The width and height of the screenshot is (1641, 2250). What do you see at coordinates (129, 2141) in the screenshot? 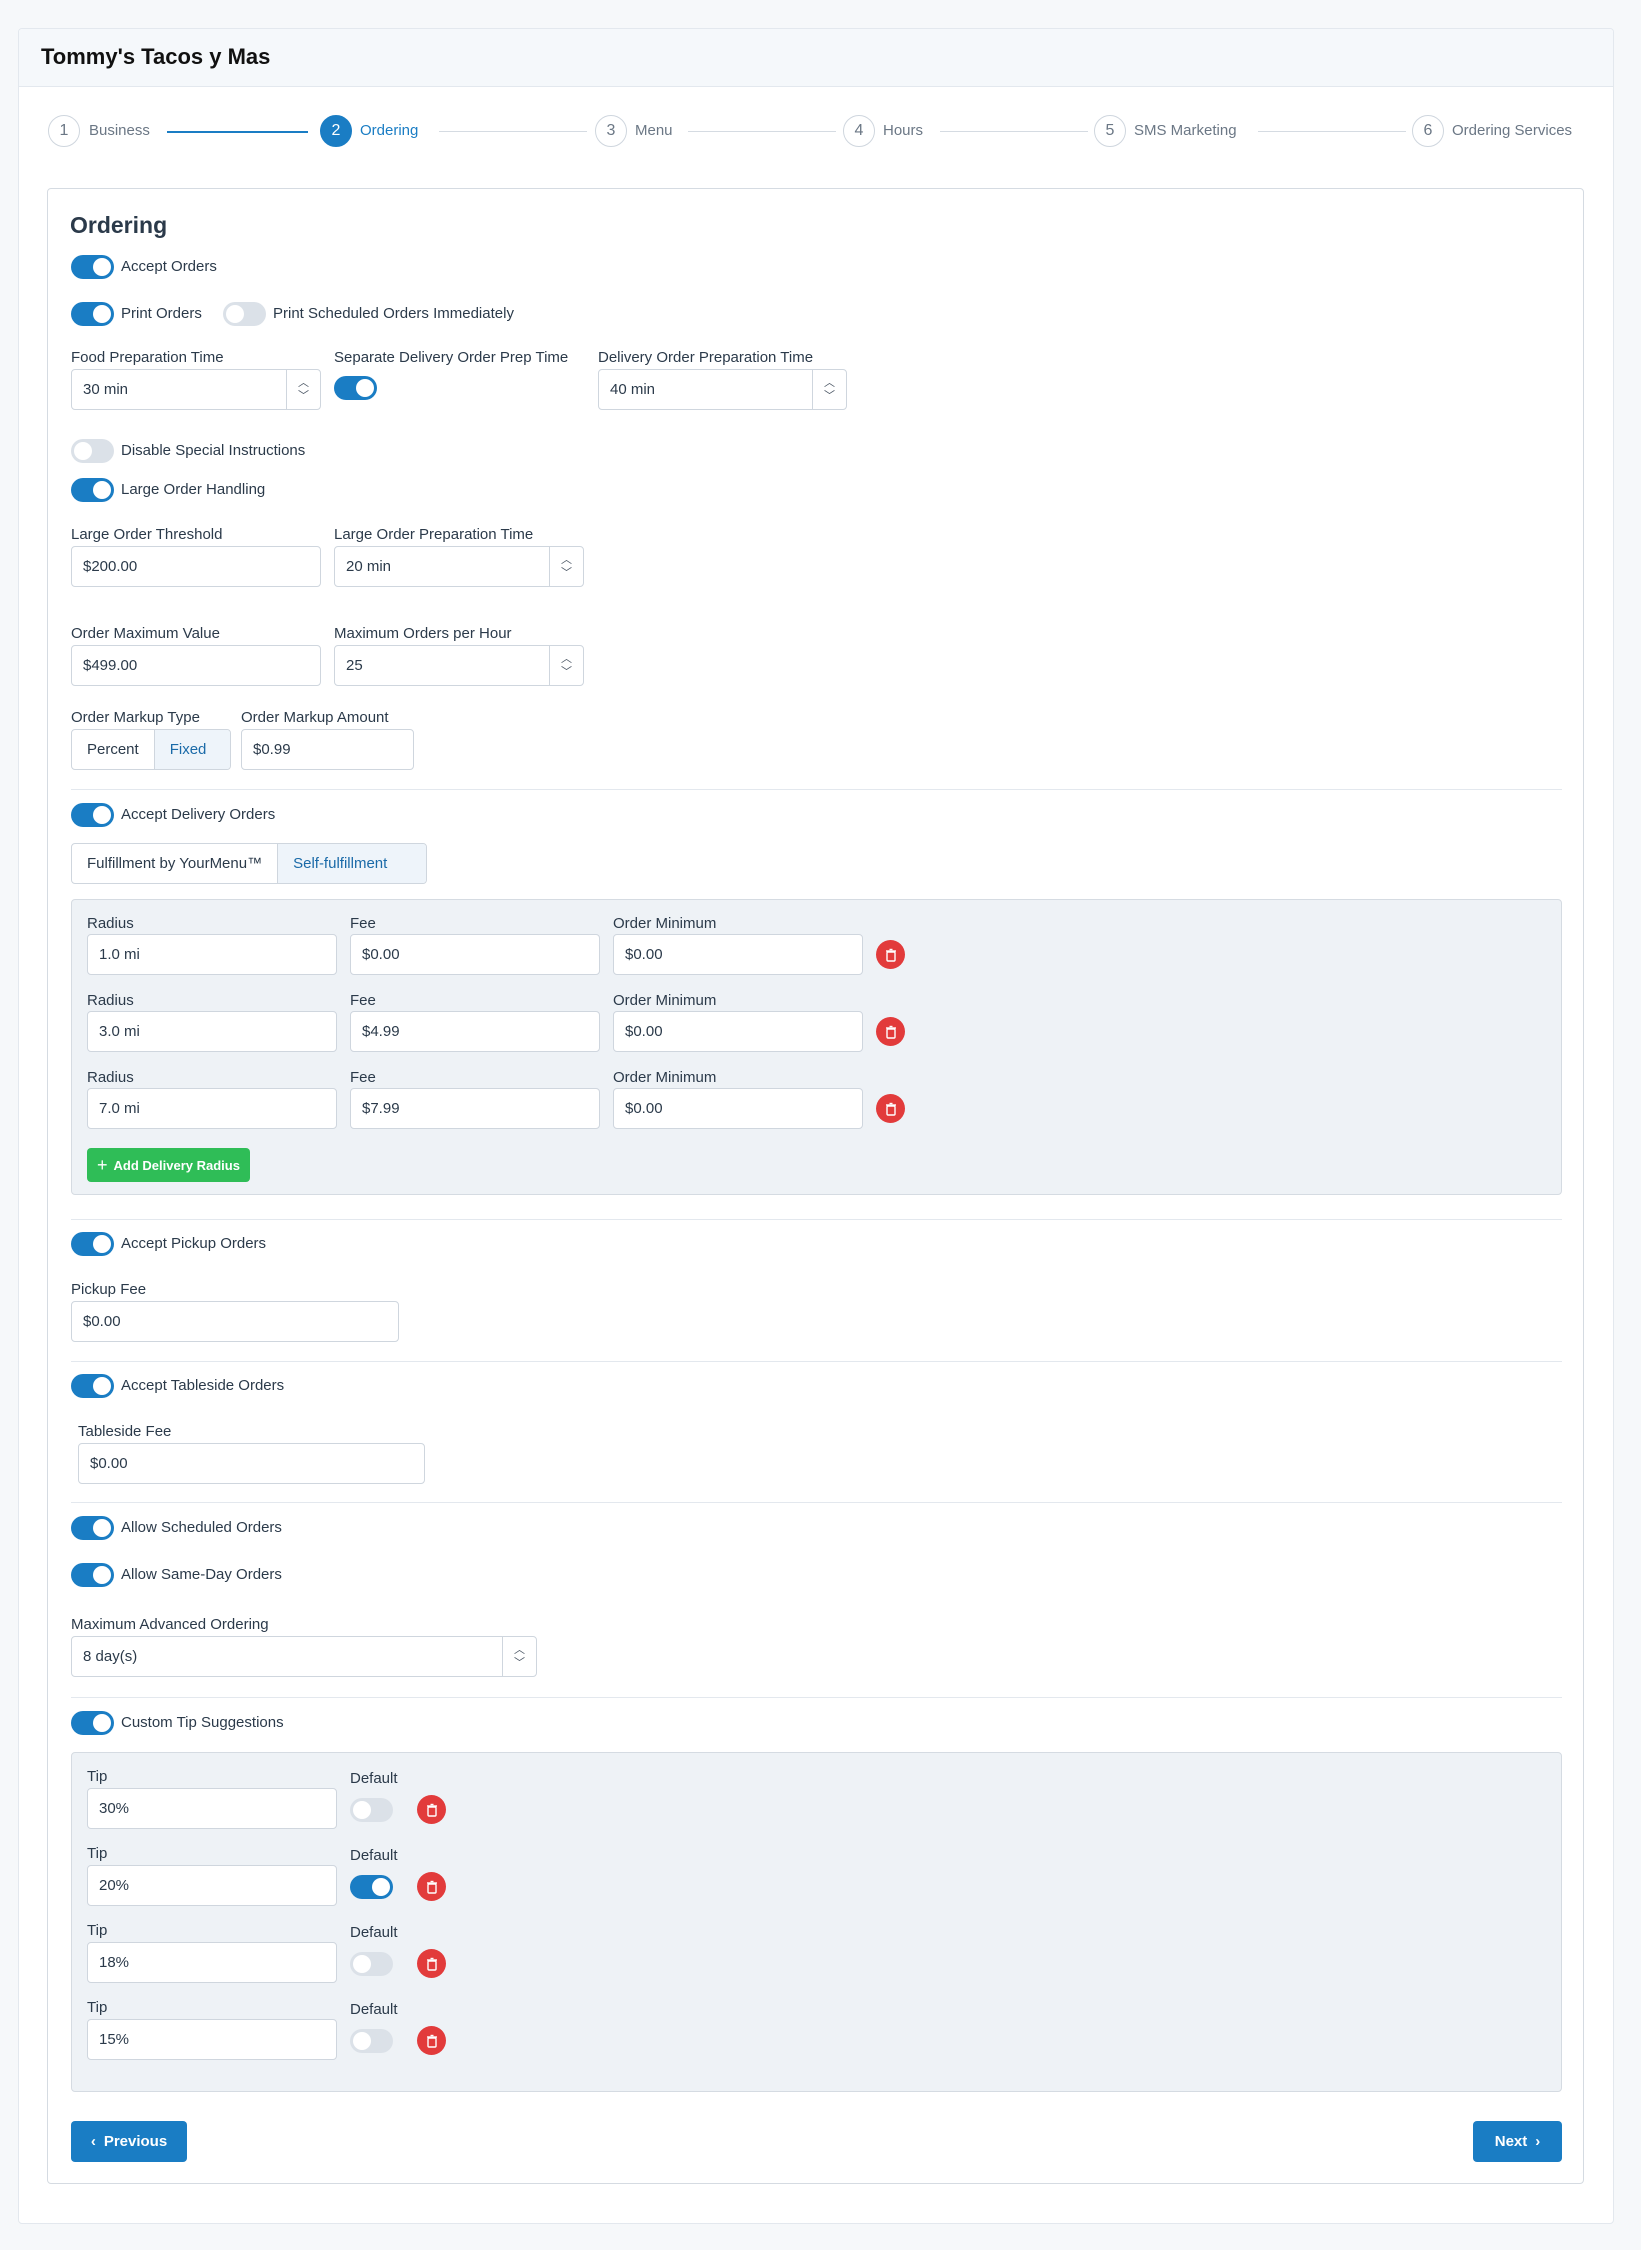
I see `previous-button: ‹ Previous` at bounding box center [129, 2141].